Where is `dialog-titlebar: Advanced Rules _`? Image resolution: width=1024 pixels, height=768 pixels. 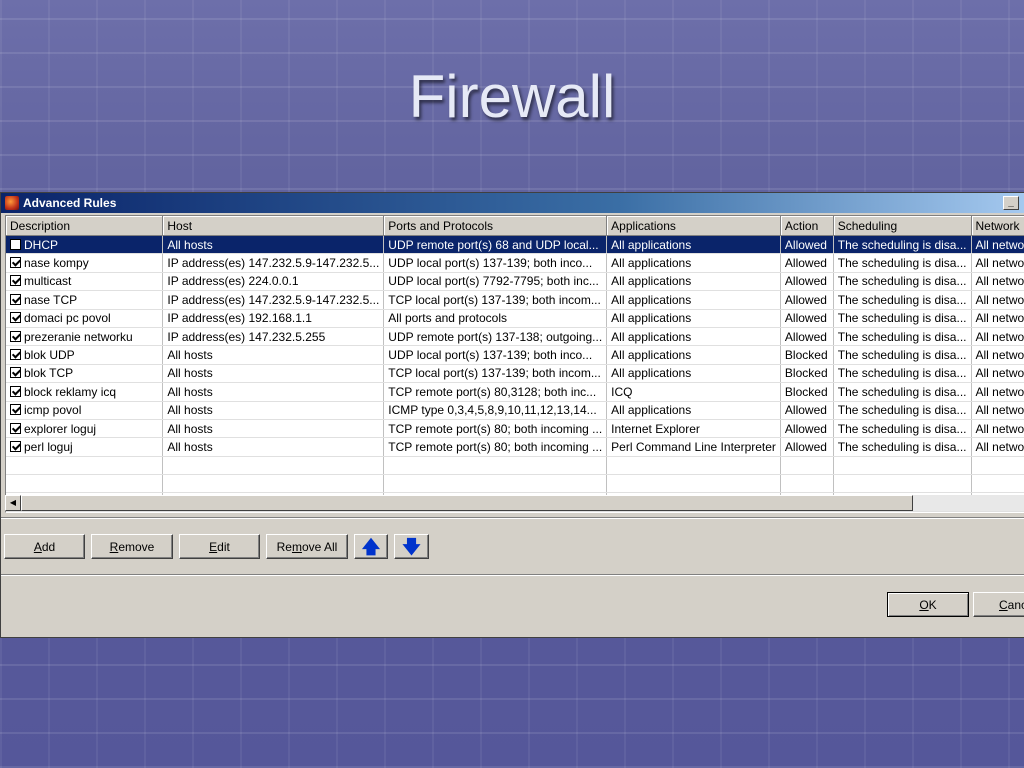 dialog-titlebar: Advanced Rules _ is located at coordinates (512, 203).